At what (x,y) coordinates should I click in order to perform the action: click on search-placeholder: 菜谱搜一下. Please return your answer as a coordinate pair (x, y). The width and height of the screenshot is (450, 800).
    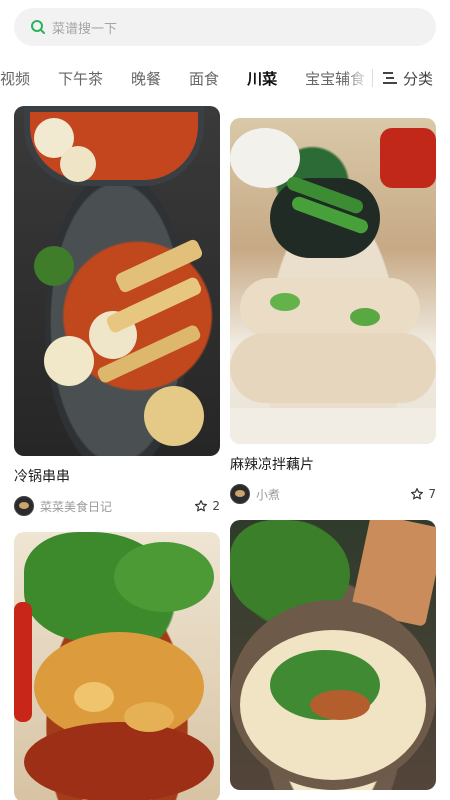
    Looking at the image, I should click on (85, 29).